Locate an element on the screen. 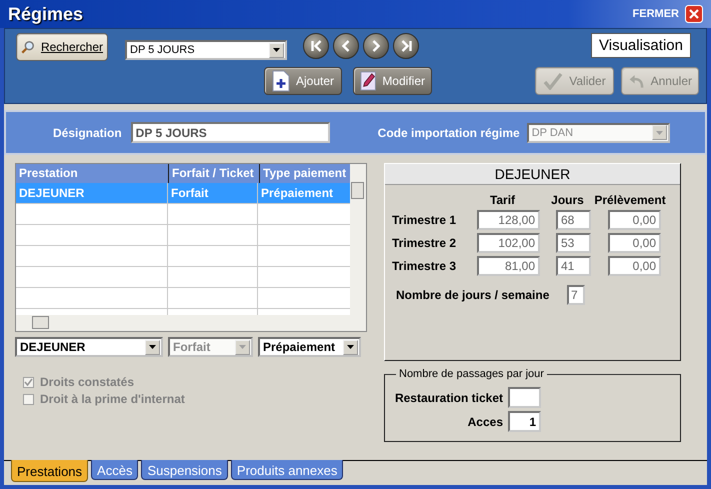 The width and height of the screenshot is (711, 489). rate-field: 81,00 is located at coordinates (508, 266).